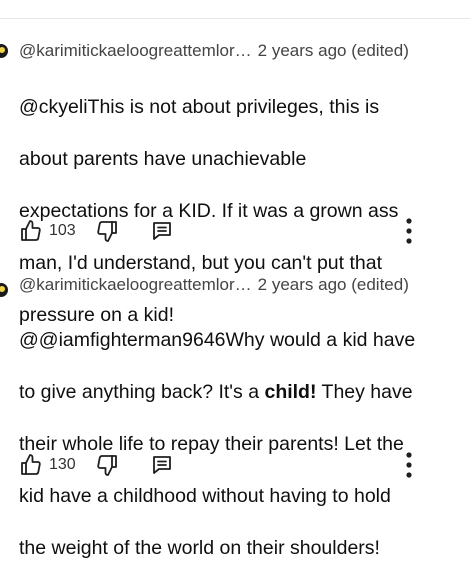 Image resolution: width=470 pixels, height=587 pixels. Describe the element at coordinates (290, 392) in the screenshot. I see `comment-text-bold: child!` at that location.